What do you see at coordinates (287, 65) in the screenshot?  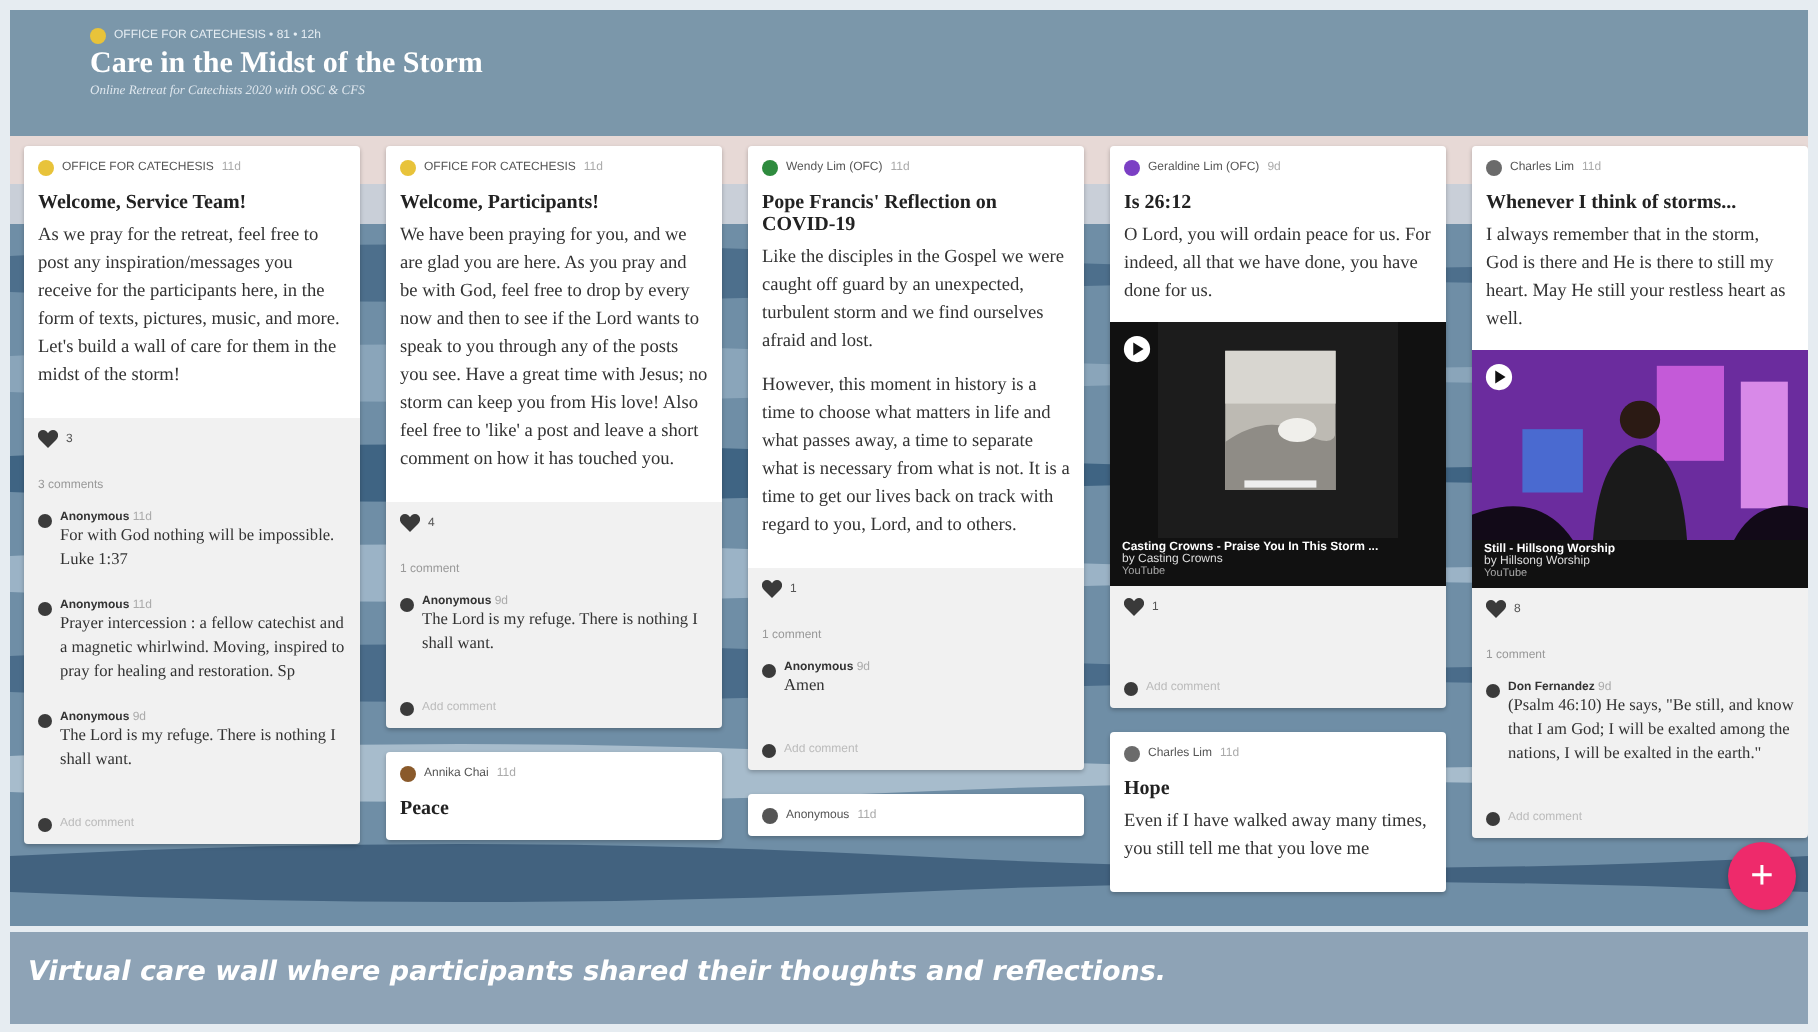 I see `wall-title: Care in the Midst of the Storm` at bounding box center [287, 65].